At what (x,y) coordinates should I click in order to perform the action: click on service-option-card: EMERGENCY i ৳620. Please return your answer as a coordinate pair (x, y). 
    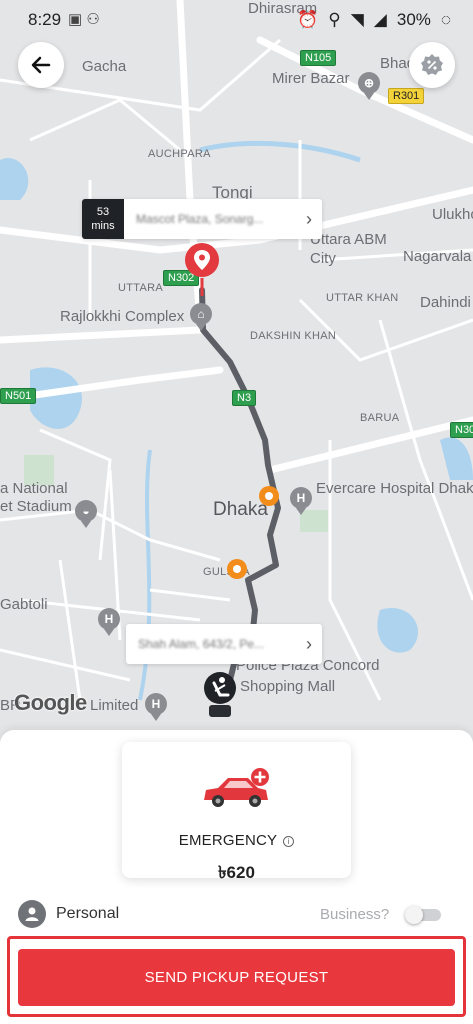
    Looking at the image, I should click on (236, 812).